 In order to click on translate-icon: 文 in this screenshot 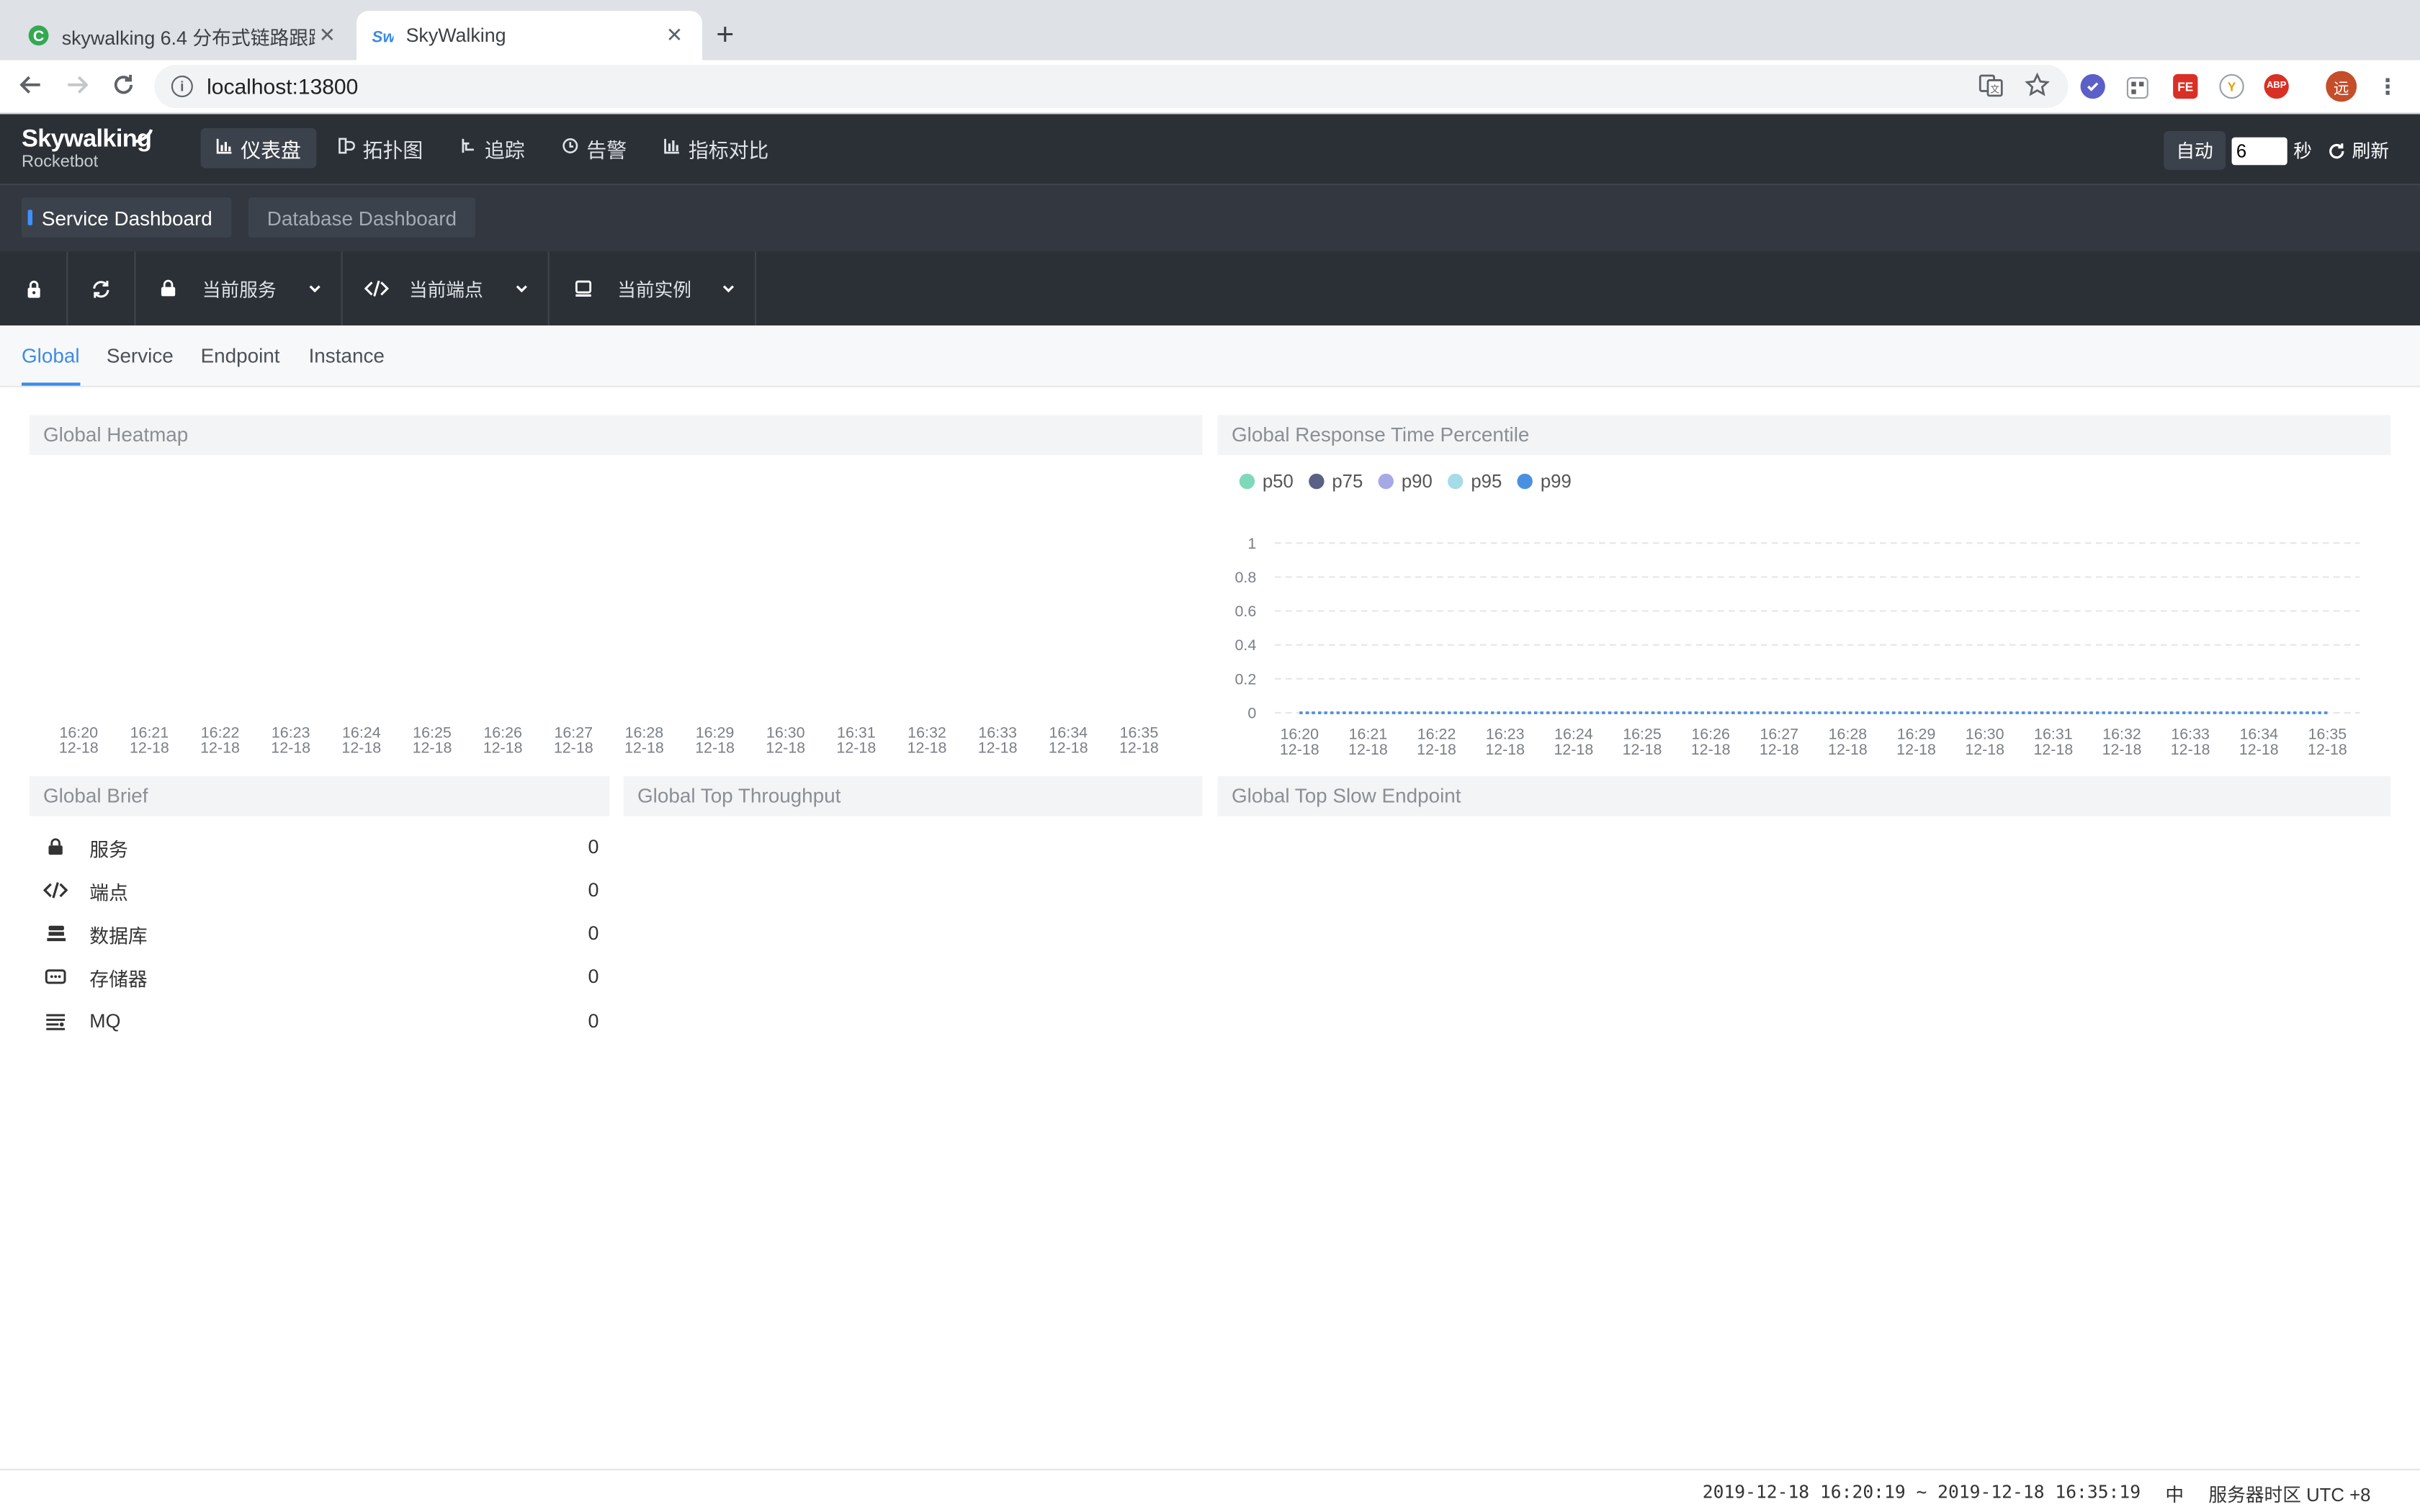, I will do `click(1990, 89)`.